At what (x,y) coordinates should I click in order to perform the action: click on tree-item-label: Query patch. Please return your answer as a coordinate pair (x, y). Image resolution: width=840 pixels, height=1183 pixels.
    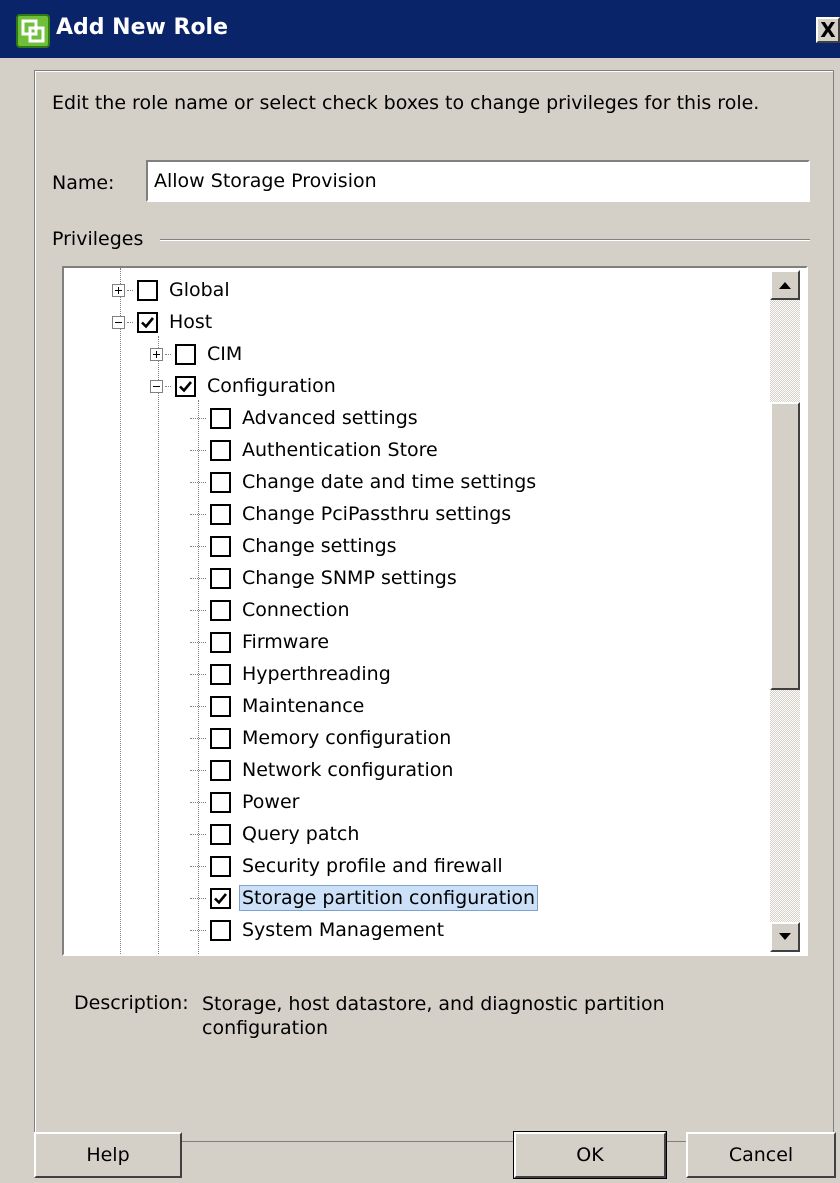
    Looking at the image, I should click on (301, 834).